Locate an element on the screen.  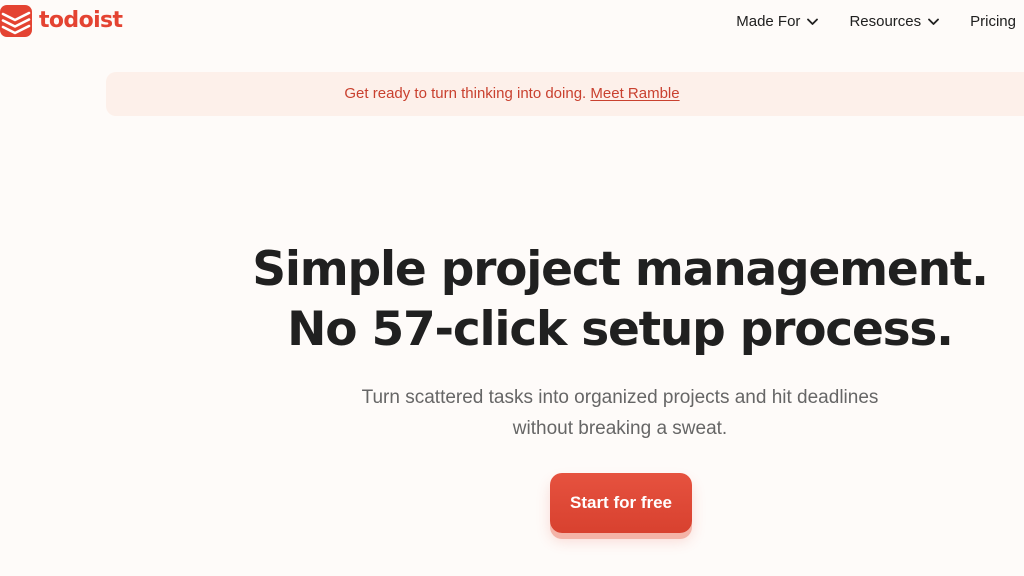
nav-item-pricing: Pricing is located at coordinates (993, 22).